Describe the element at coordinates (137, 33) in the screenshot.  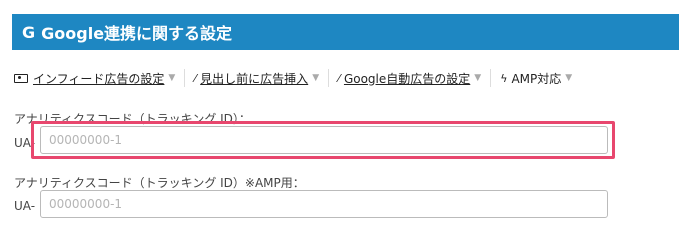
I see `page-title: Google連携に関する設定` at that location.